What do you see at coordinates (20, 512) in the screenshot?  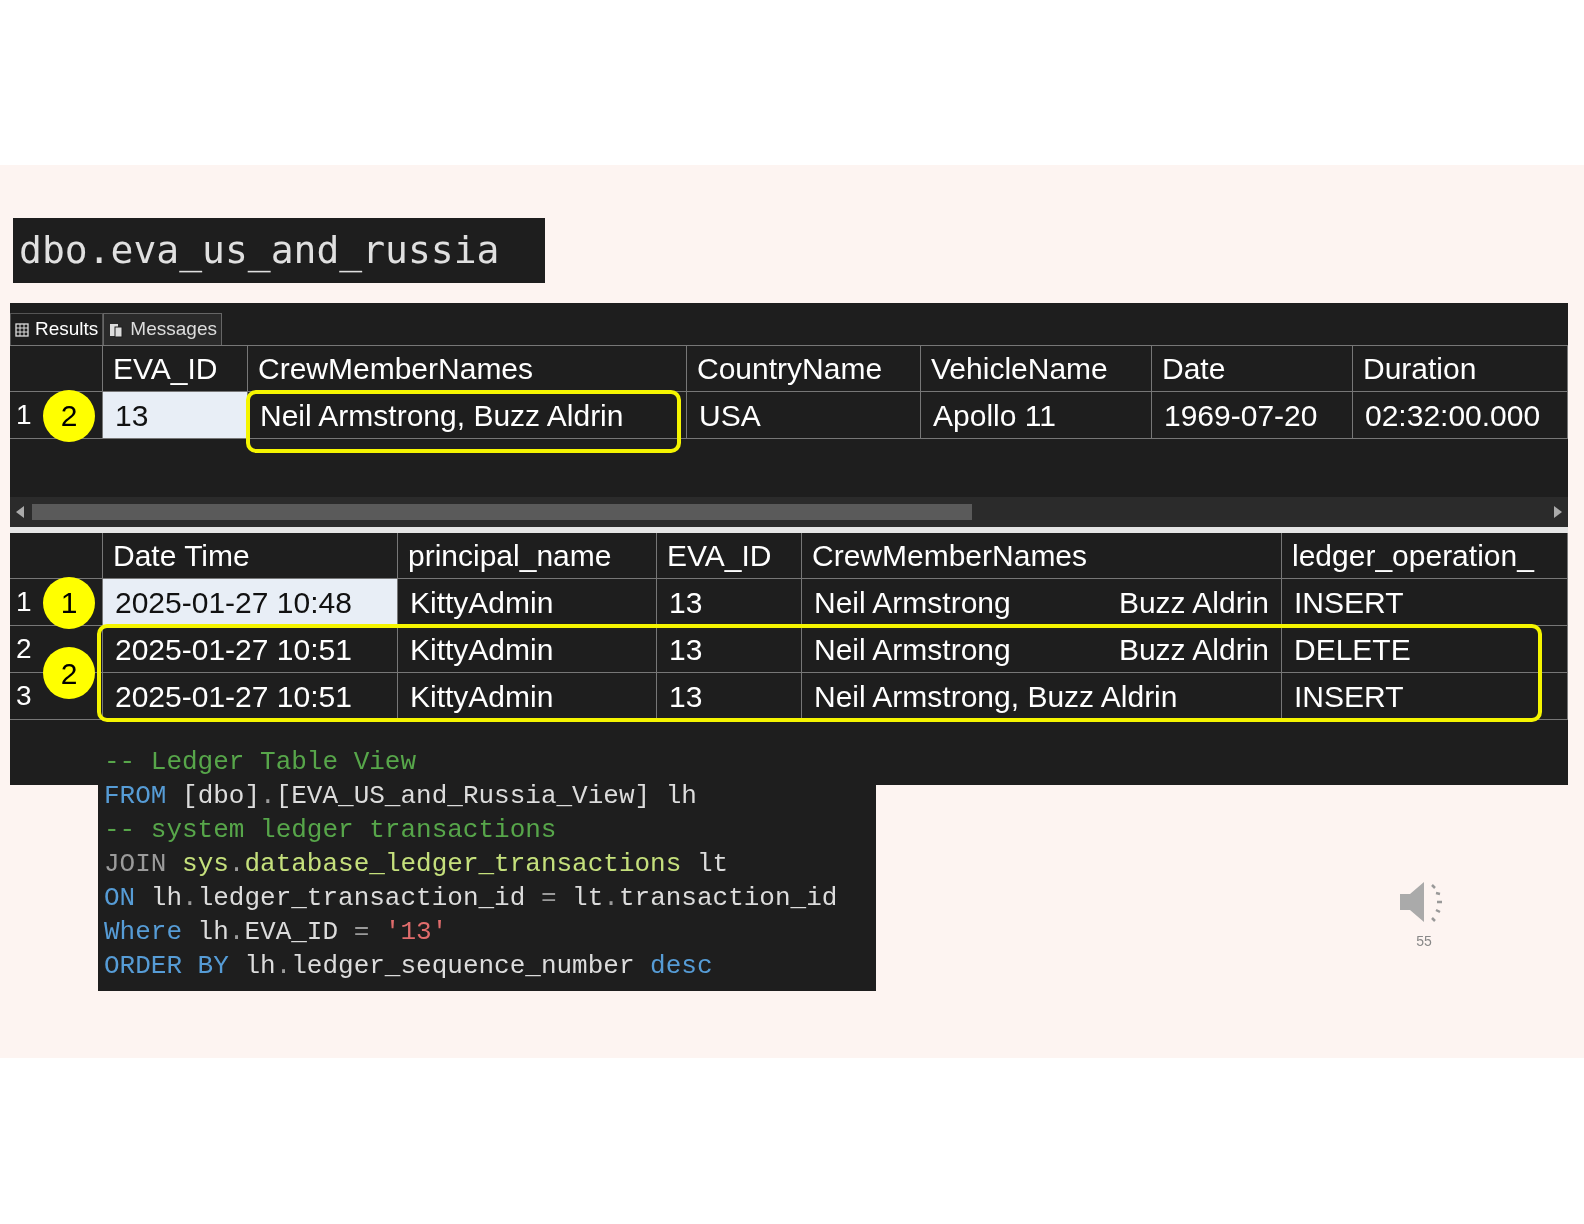 I see `scroll-left-icon` at bounding box center [20, 512].